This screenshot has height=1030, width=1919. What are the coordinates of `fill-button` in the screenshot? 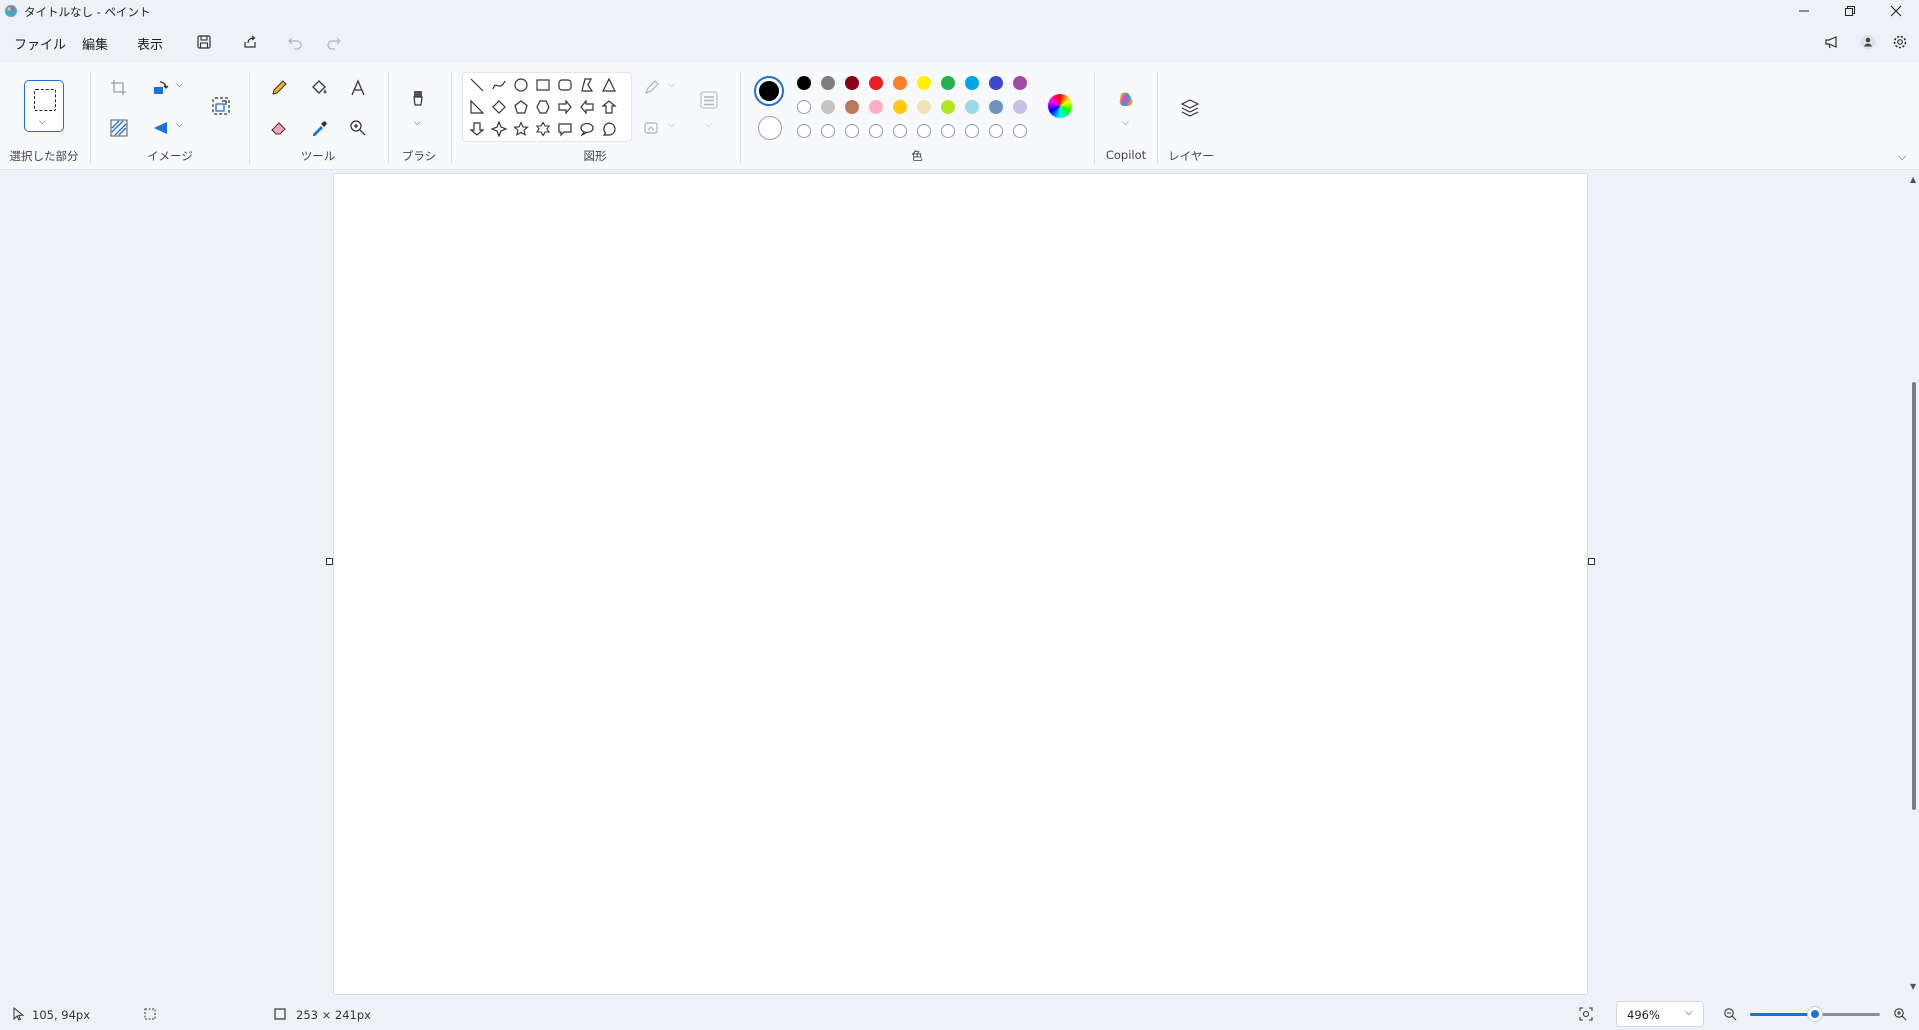 It's located at (319, 88).